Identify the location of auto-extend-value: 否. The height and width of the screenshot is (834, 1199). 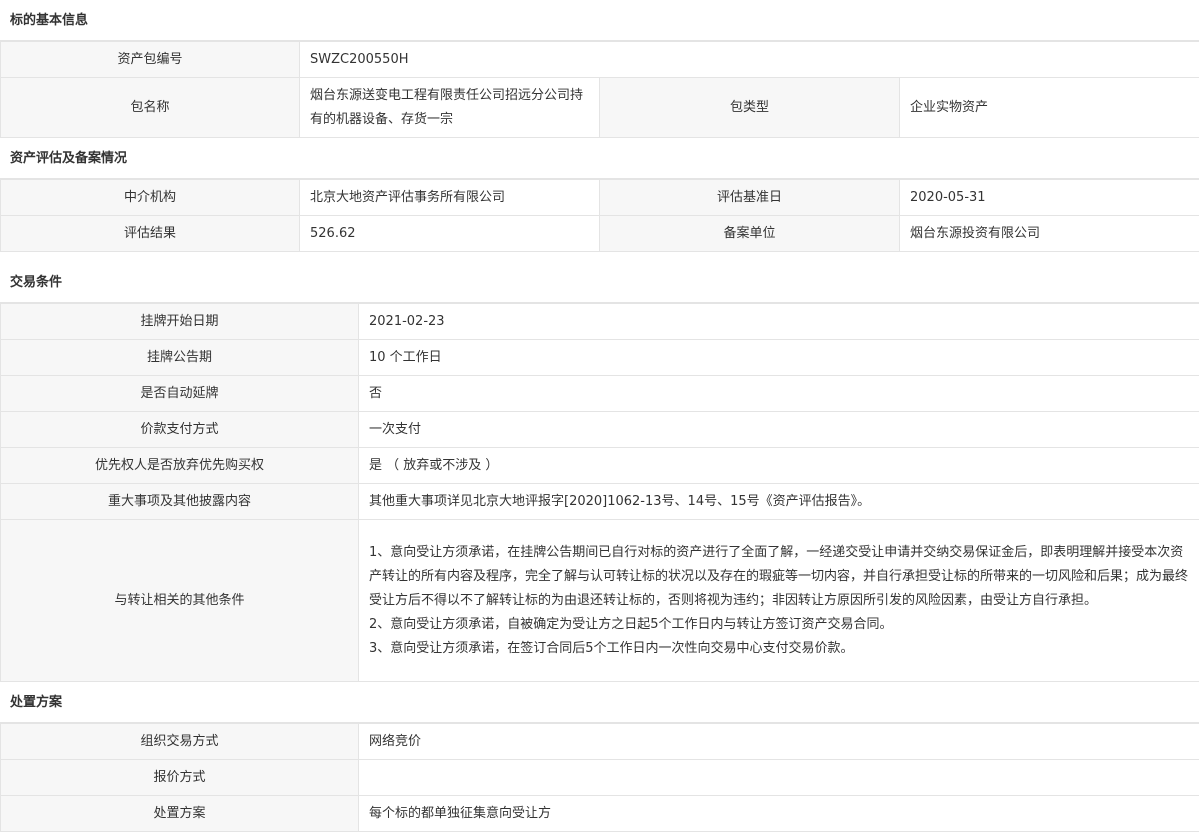
(778, 393).